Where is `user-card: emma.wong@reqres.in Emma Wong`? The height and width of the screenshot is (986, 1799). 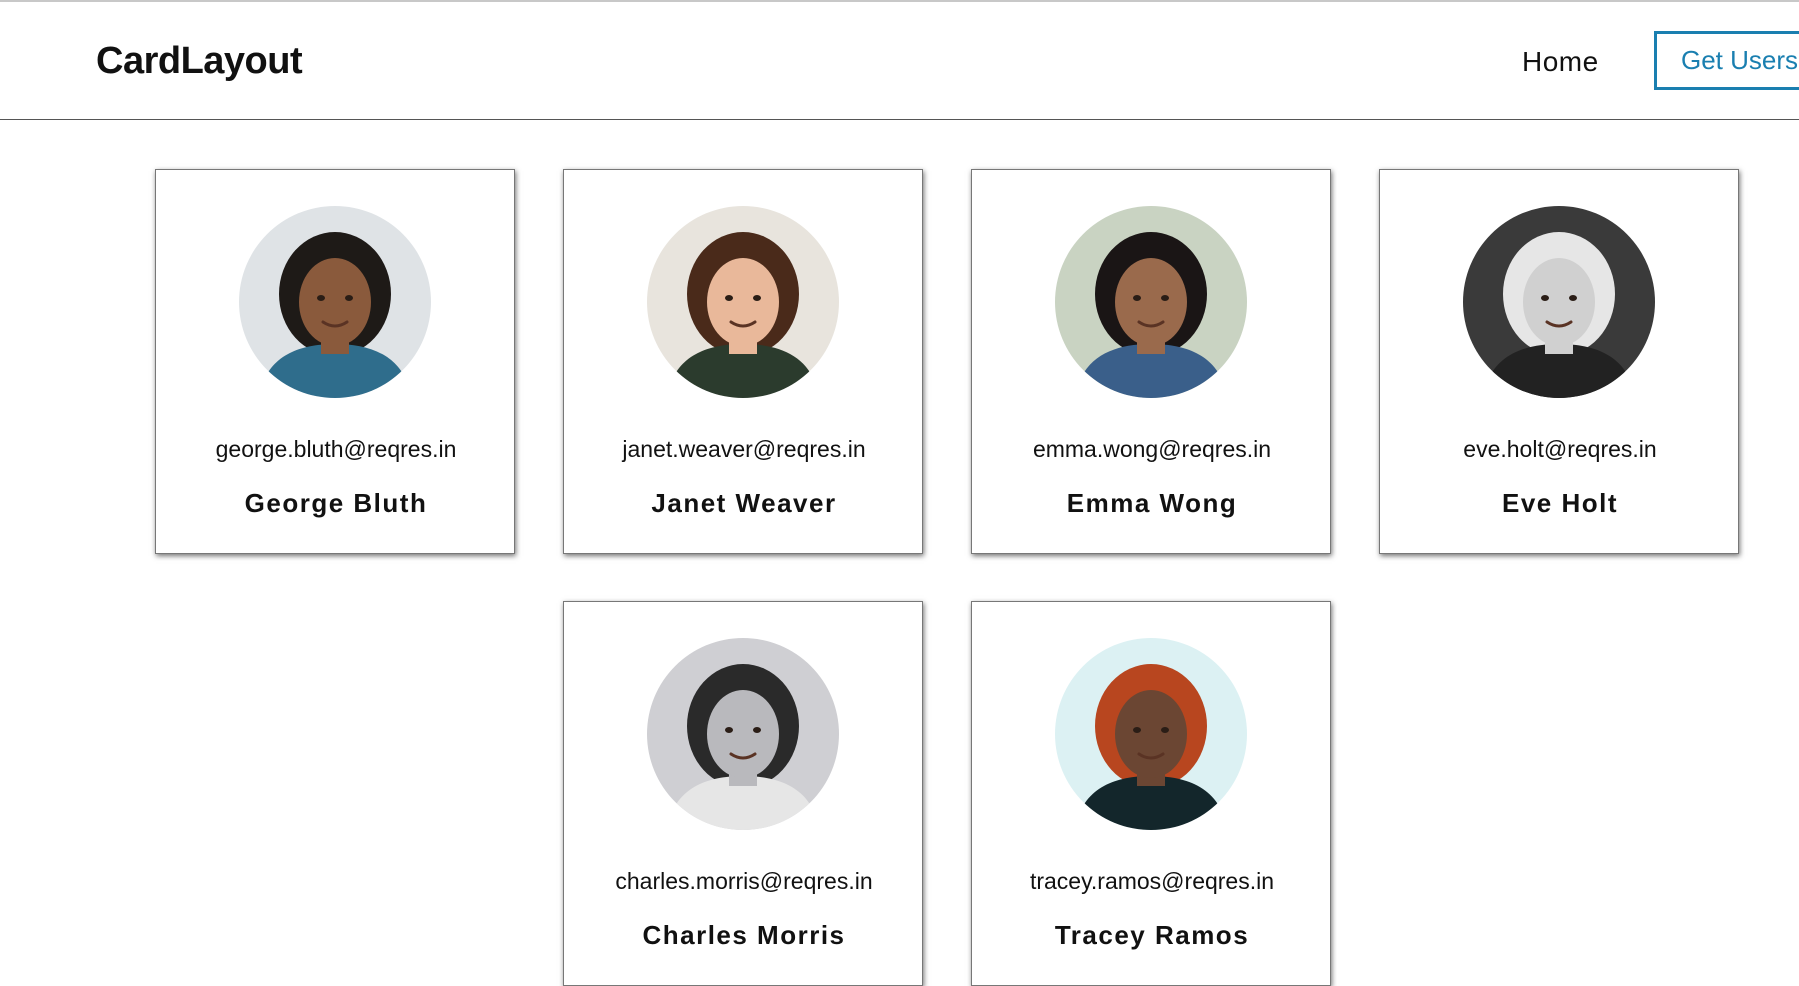
user-card: emma.wong@reqres.in Emma Wong is located at coordinates (1151, 361).